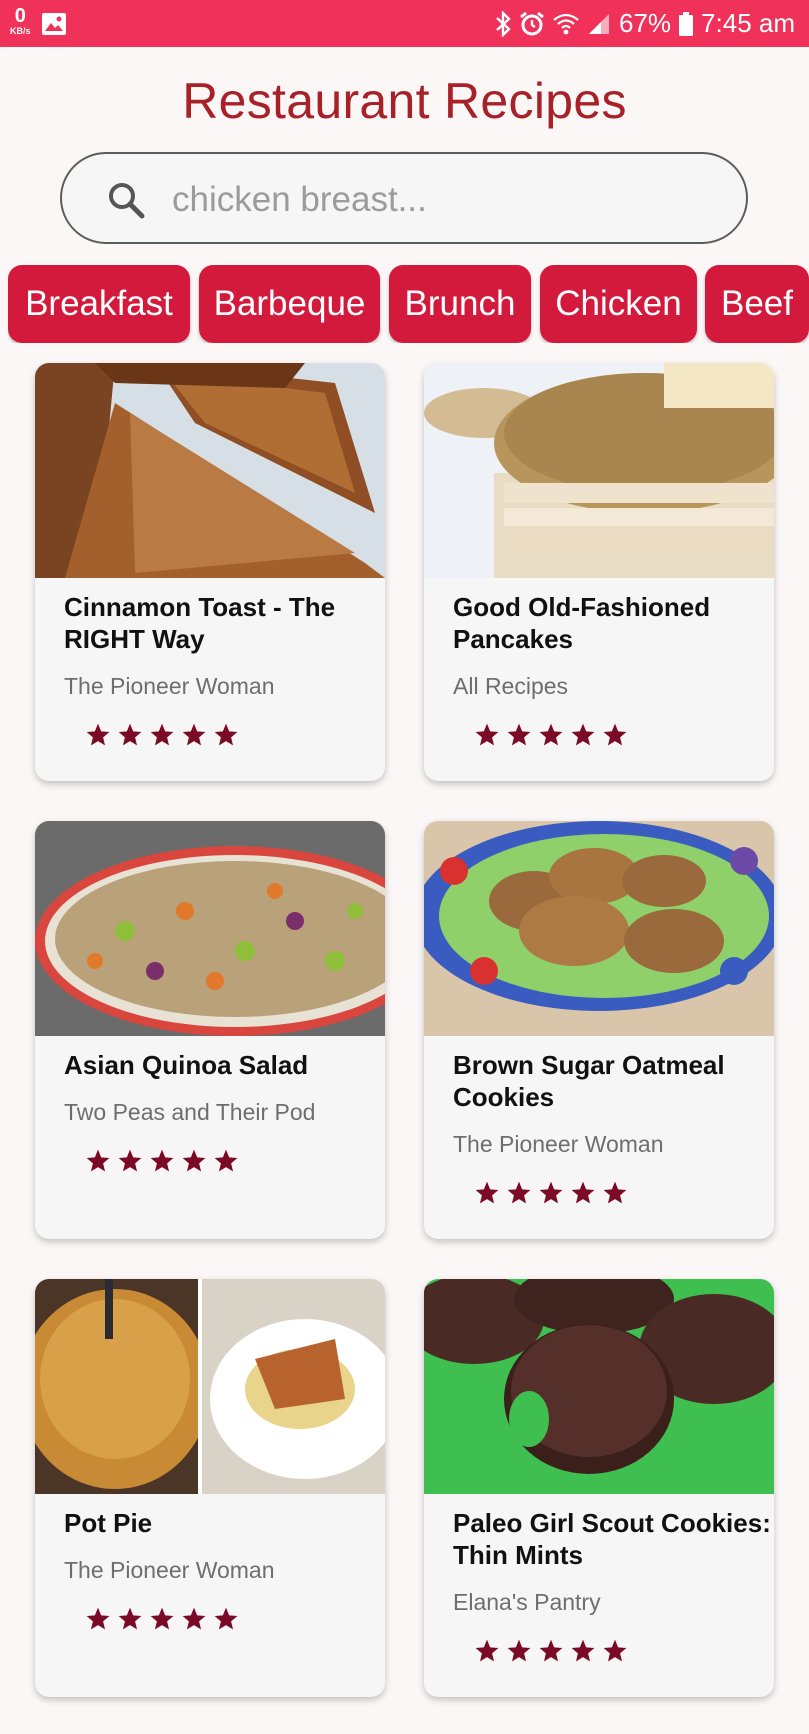 The height and width of the screenshot is (1734, 809). What do you see at coordinates (99, 304) in the screenshot?
I see `category-chip-breakfast: Breakfast` at bounding box center [99, 304].